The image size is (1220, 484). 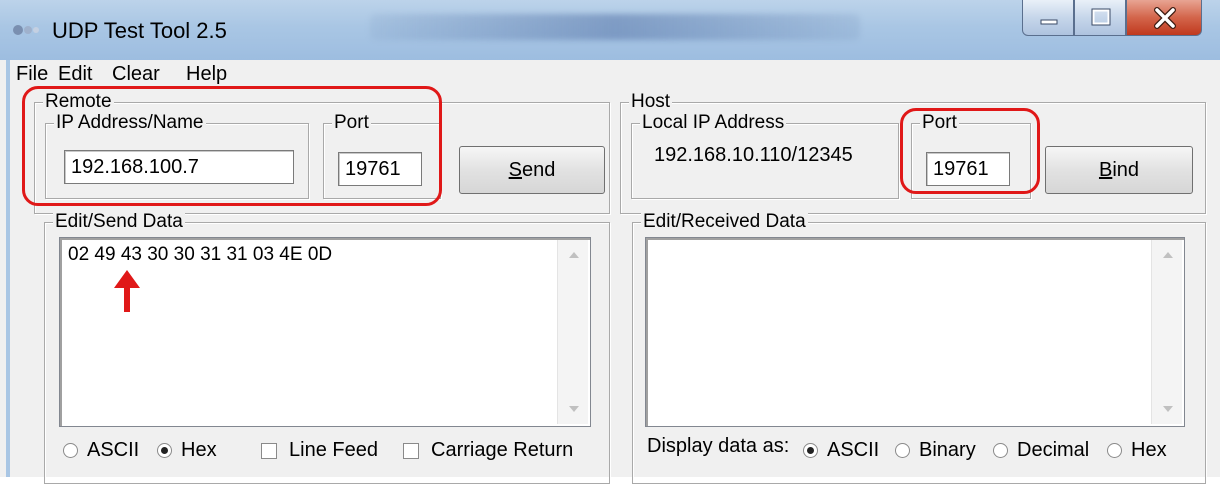 I want to click on send-ascii-radio: ASCII, so click(x=101, y=450).